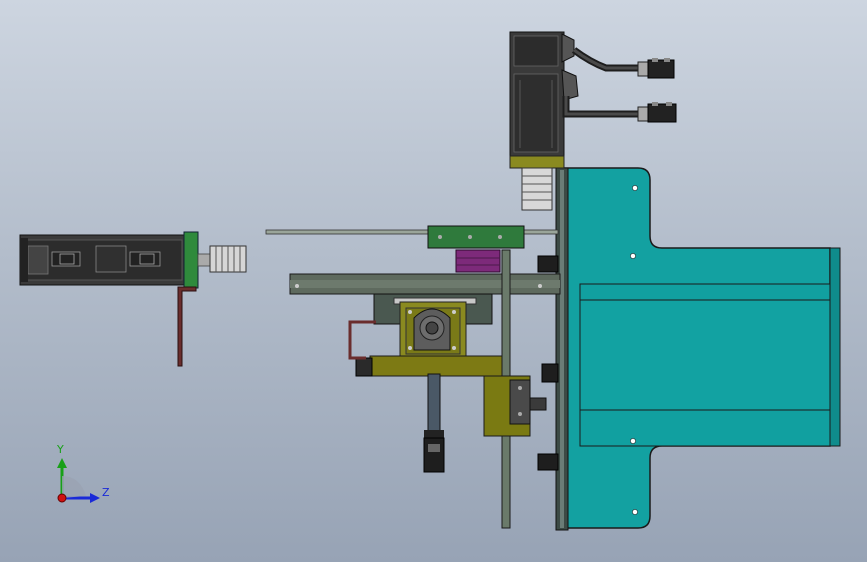 The image size is (867, 562). What do you see at coordinates (78, 480) in the screenshot?
I see `axis-triad` at bounding box center [78, 480].